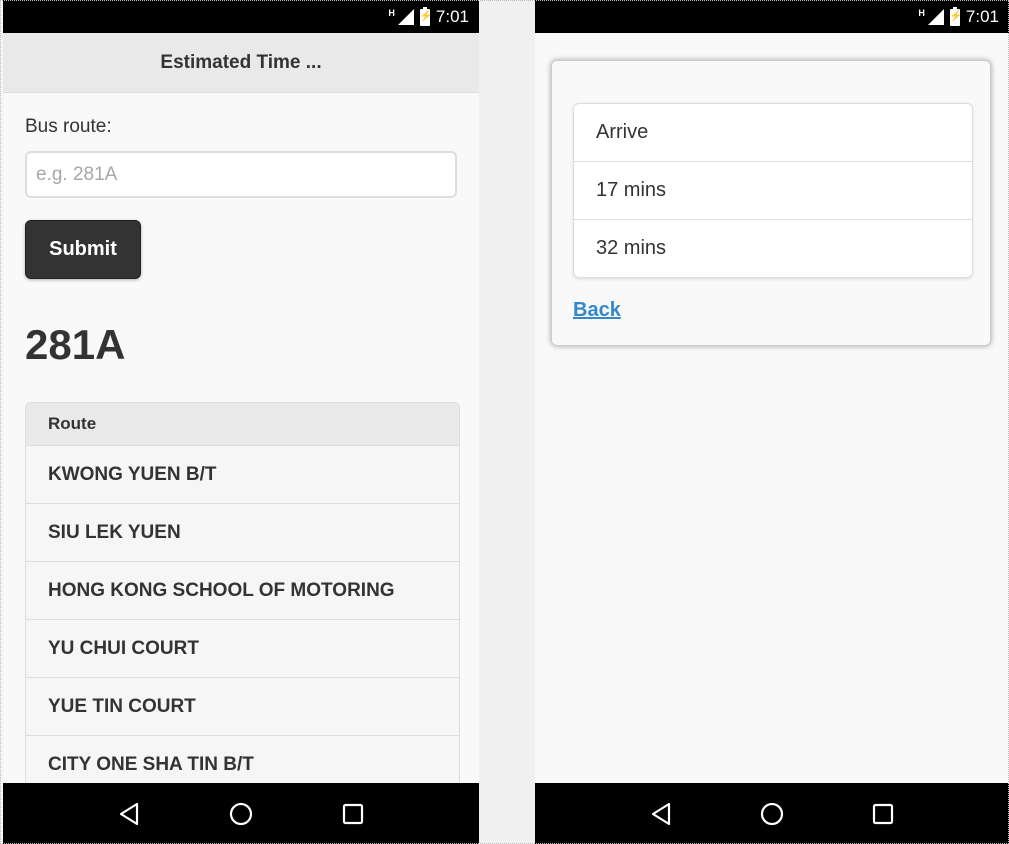  I want to click on list-item: SIU LEK YUEN, so click(242, 533).